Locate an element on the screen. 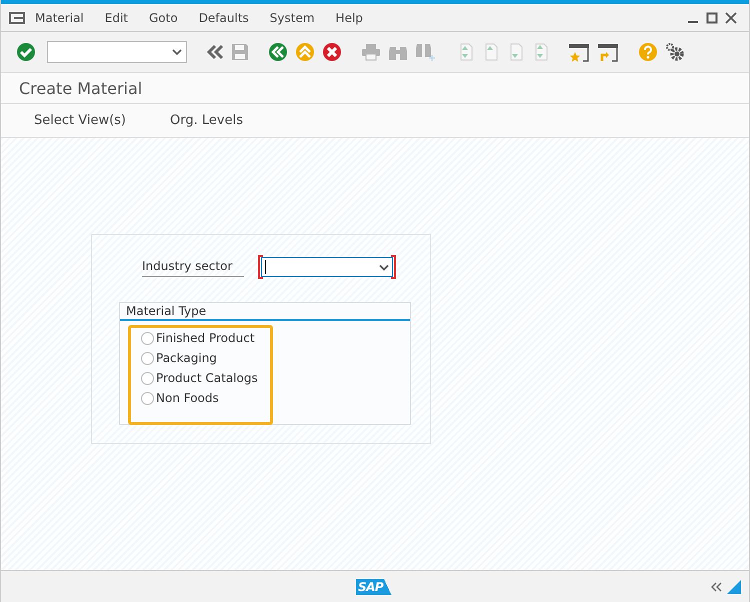 Image resolution: width=750 pixels, height=602 pixels. toolbar-button: Org. Levels is located at coordinates (206, 120).